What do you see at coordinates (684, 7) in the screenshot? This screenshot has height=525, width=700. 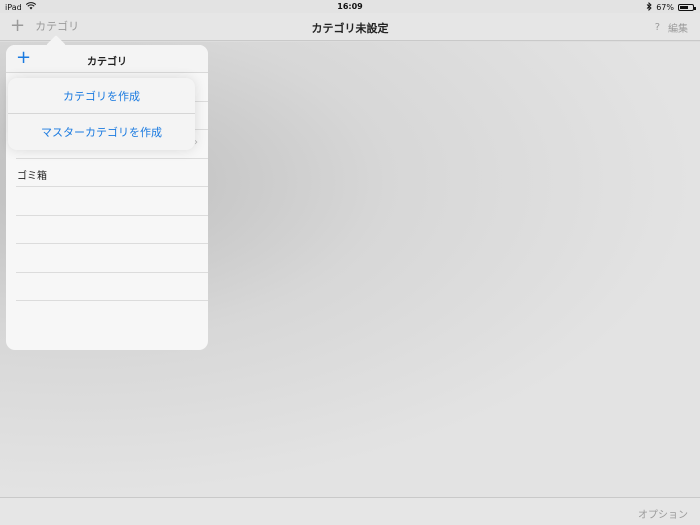 I see `battery-level` at bounding box center [684, 7].